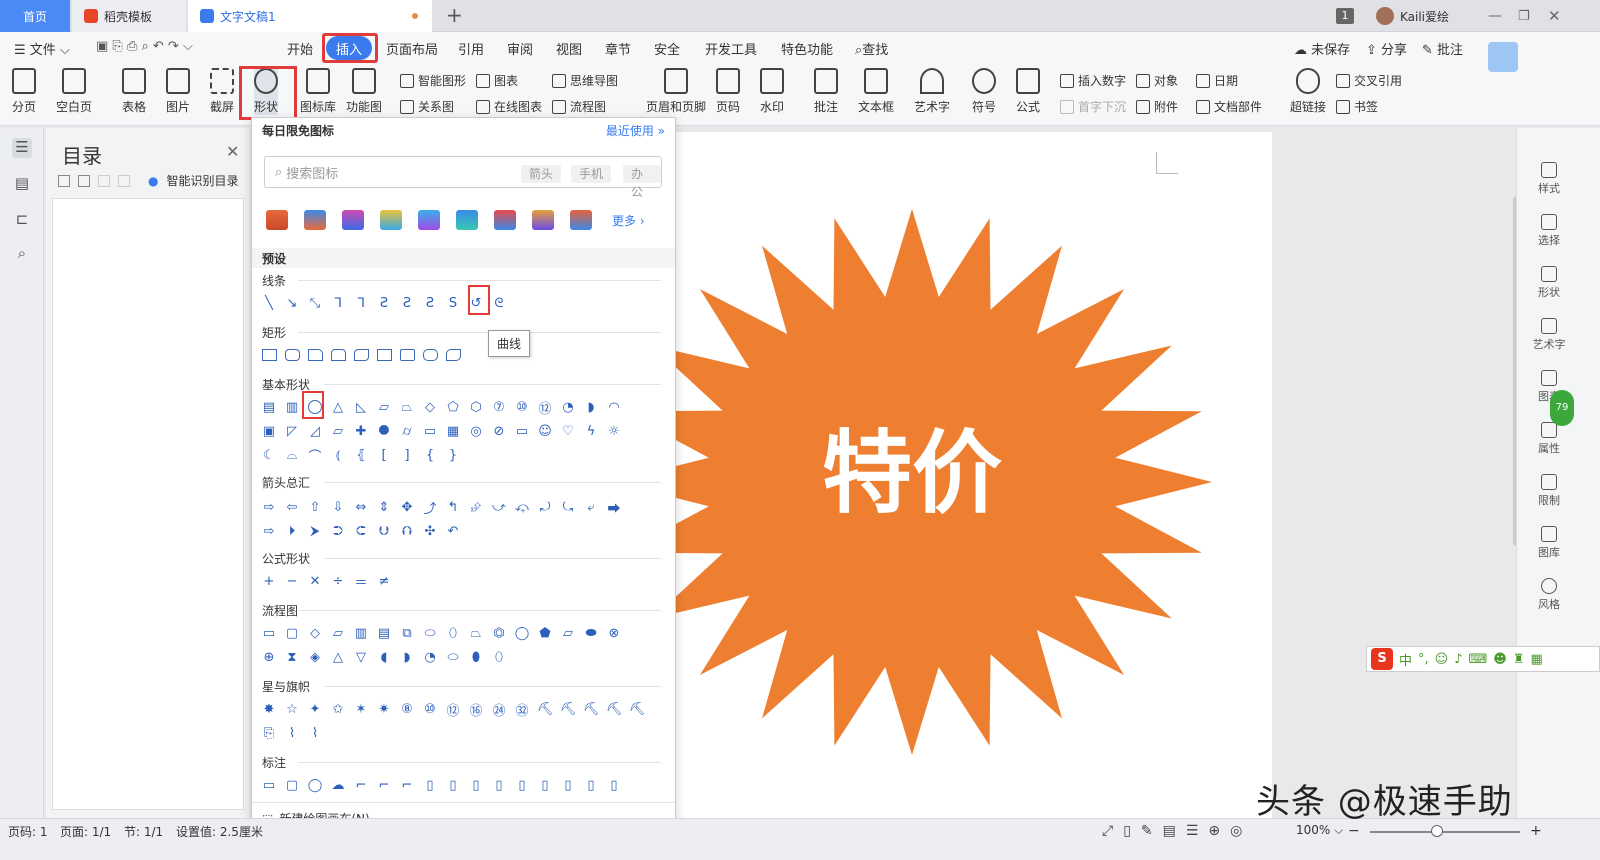 The height and width of the screenshot is (860, 1600). Describe the element at coordinates (1495, 16) in the screenshot. I see `minimize-icon: —` at that location.